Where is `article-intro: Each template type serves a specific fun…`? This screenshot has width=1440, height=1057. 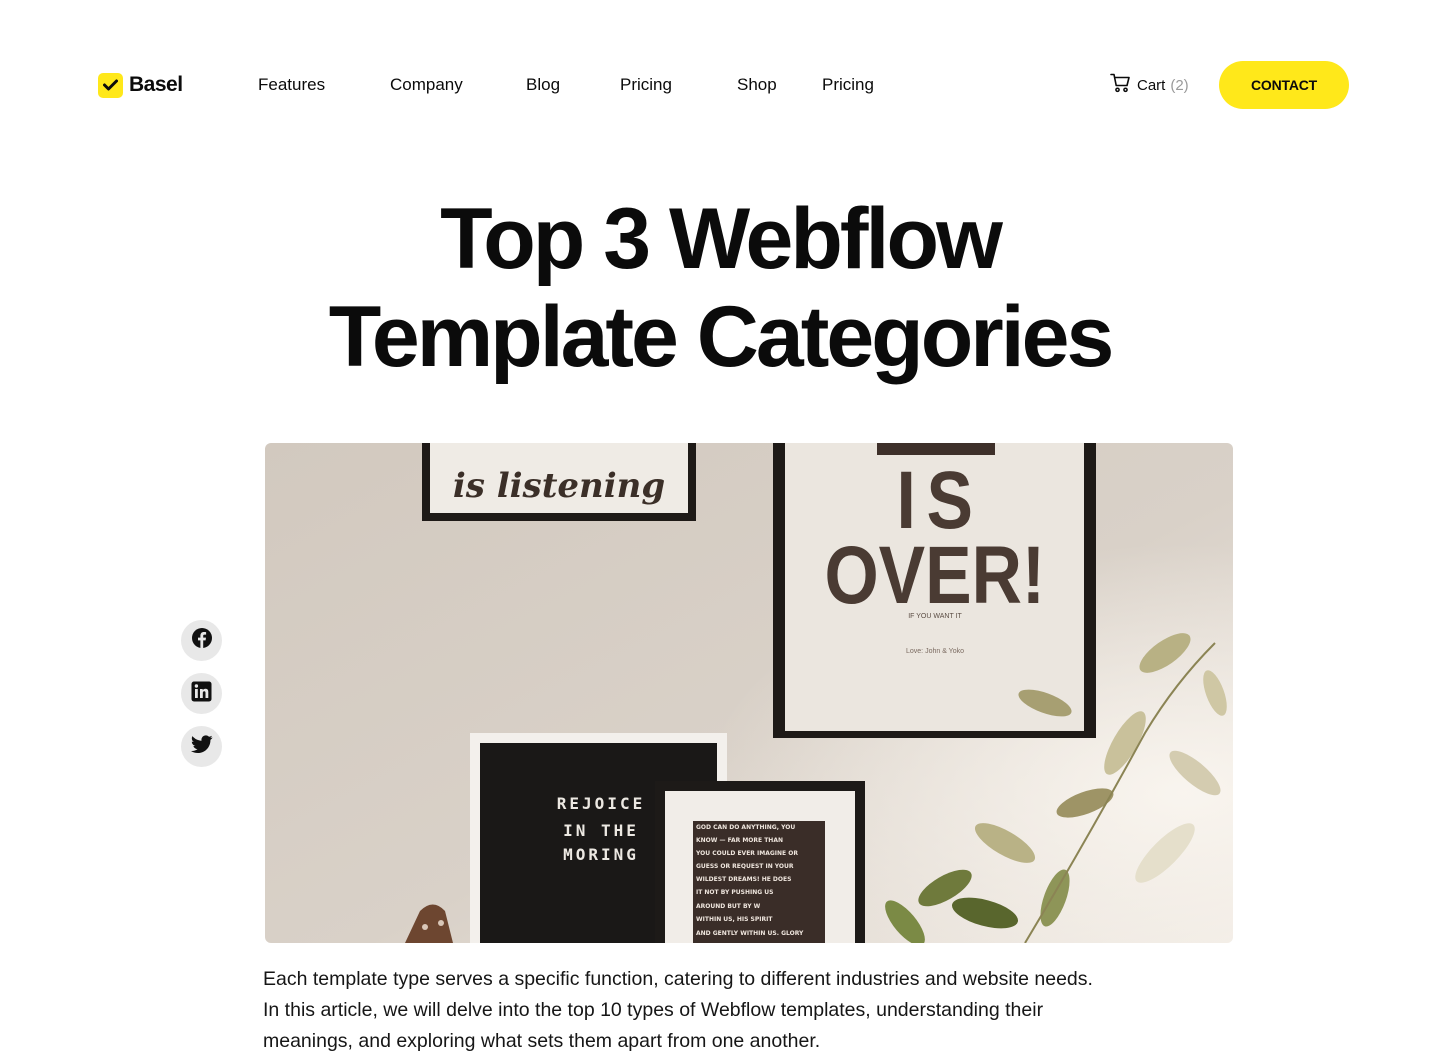
article-intro: Each template type serves a specific fun… is located at coordinates (678, 1010).